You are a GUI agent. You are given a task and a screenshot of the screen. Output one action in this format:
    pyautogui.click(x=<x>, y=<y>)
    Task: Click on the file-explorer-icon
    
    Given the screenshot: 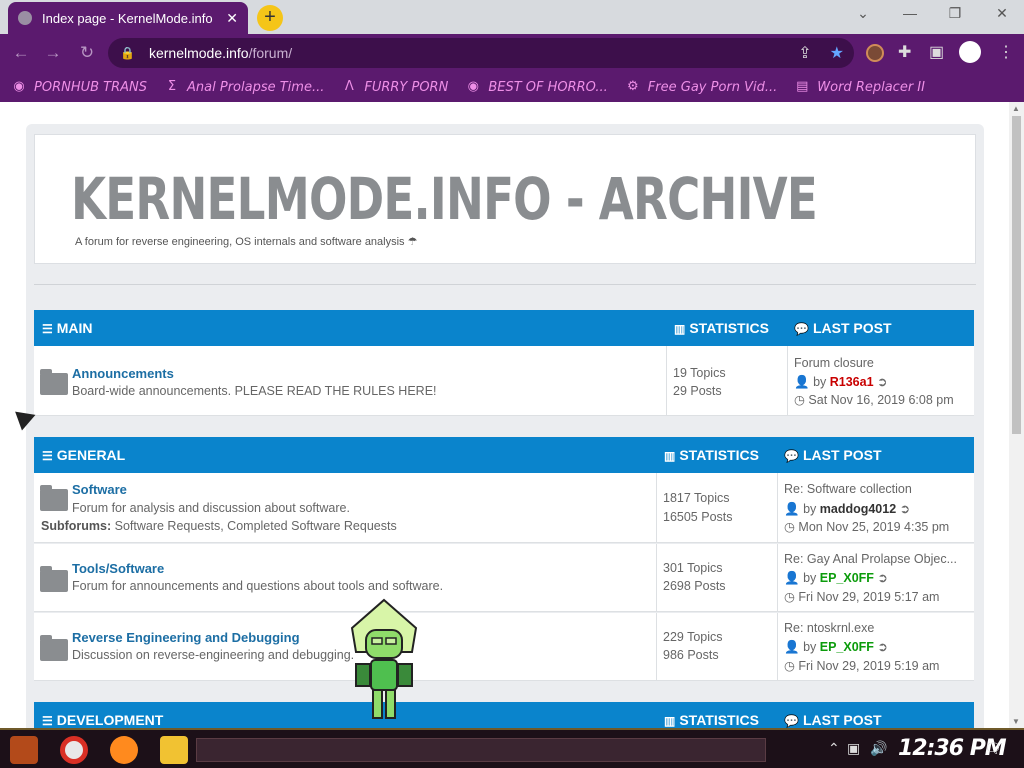 What is the action you would take?
    pyautogui.click(x=174, y=750)
    